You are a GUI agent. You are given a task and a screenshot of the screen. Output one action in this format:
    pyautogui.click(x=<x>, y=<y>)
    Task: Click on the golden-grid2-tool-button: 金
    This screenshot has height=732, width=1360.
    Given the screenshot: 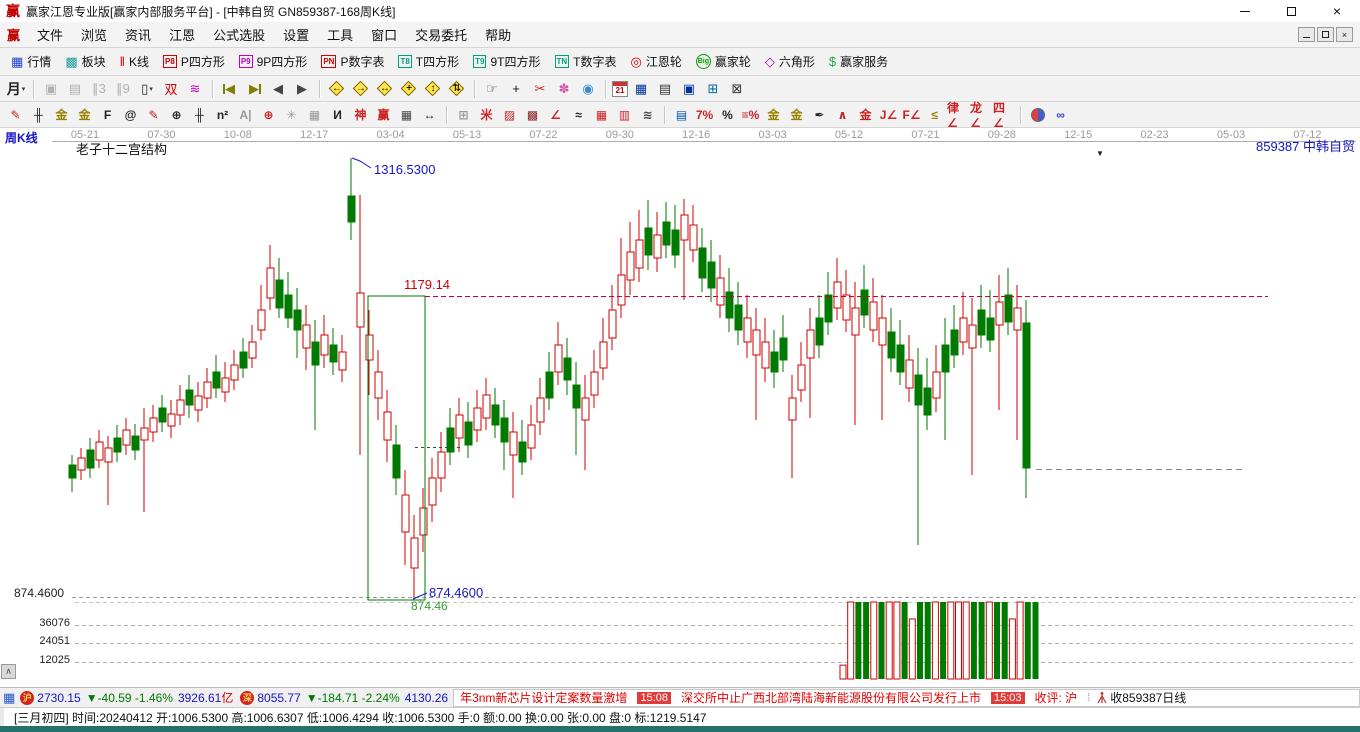 What is the action you would take?
    pyautogui.click(x=84, y=115)
    